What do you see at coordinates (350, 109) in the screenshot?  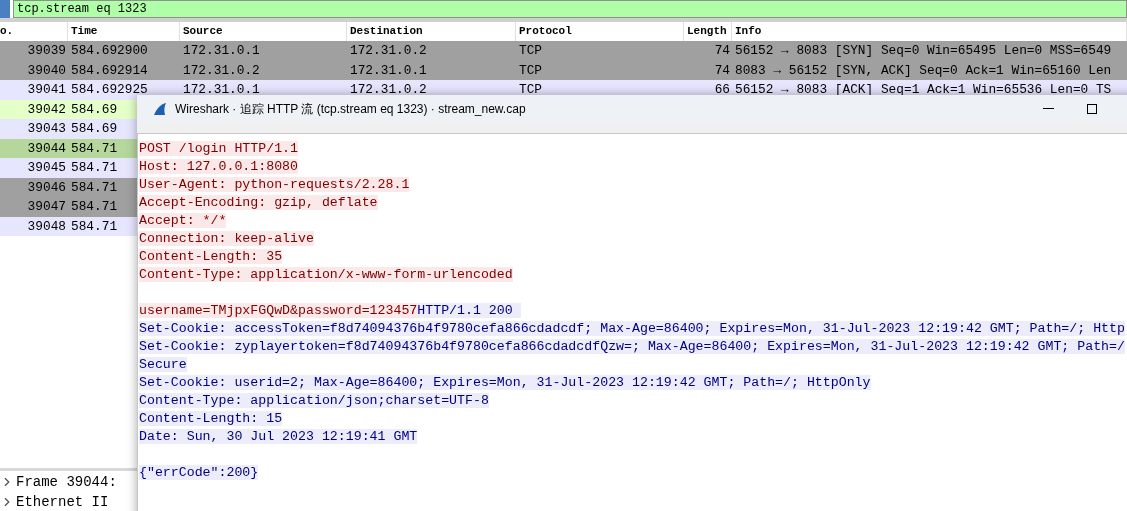 I see `window-title: Wireshark · 追踪 HTTP 流 (tcp.stream eq 1323) · stream_new.cap` at bounding box center [350, 109].